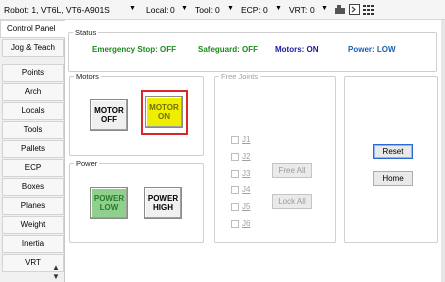  What do you see at coordinates (33, 244) in the screenshot?
I see `sidebar-item-inertia: Inertia` at bounding box center [33, 244].